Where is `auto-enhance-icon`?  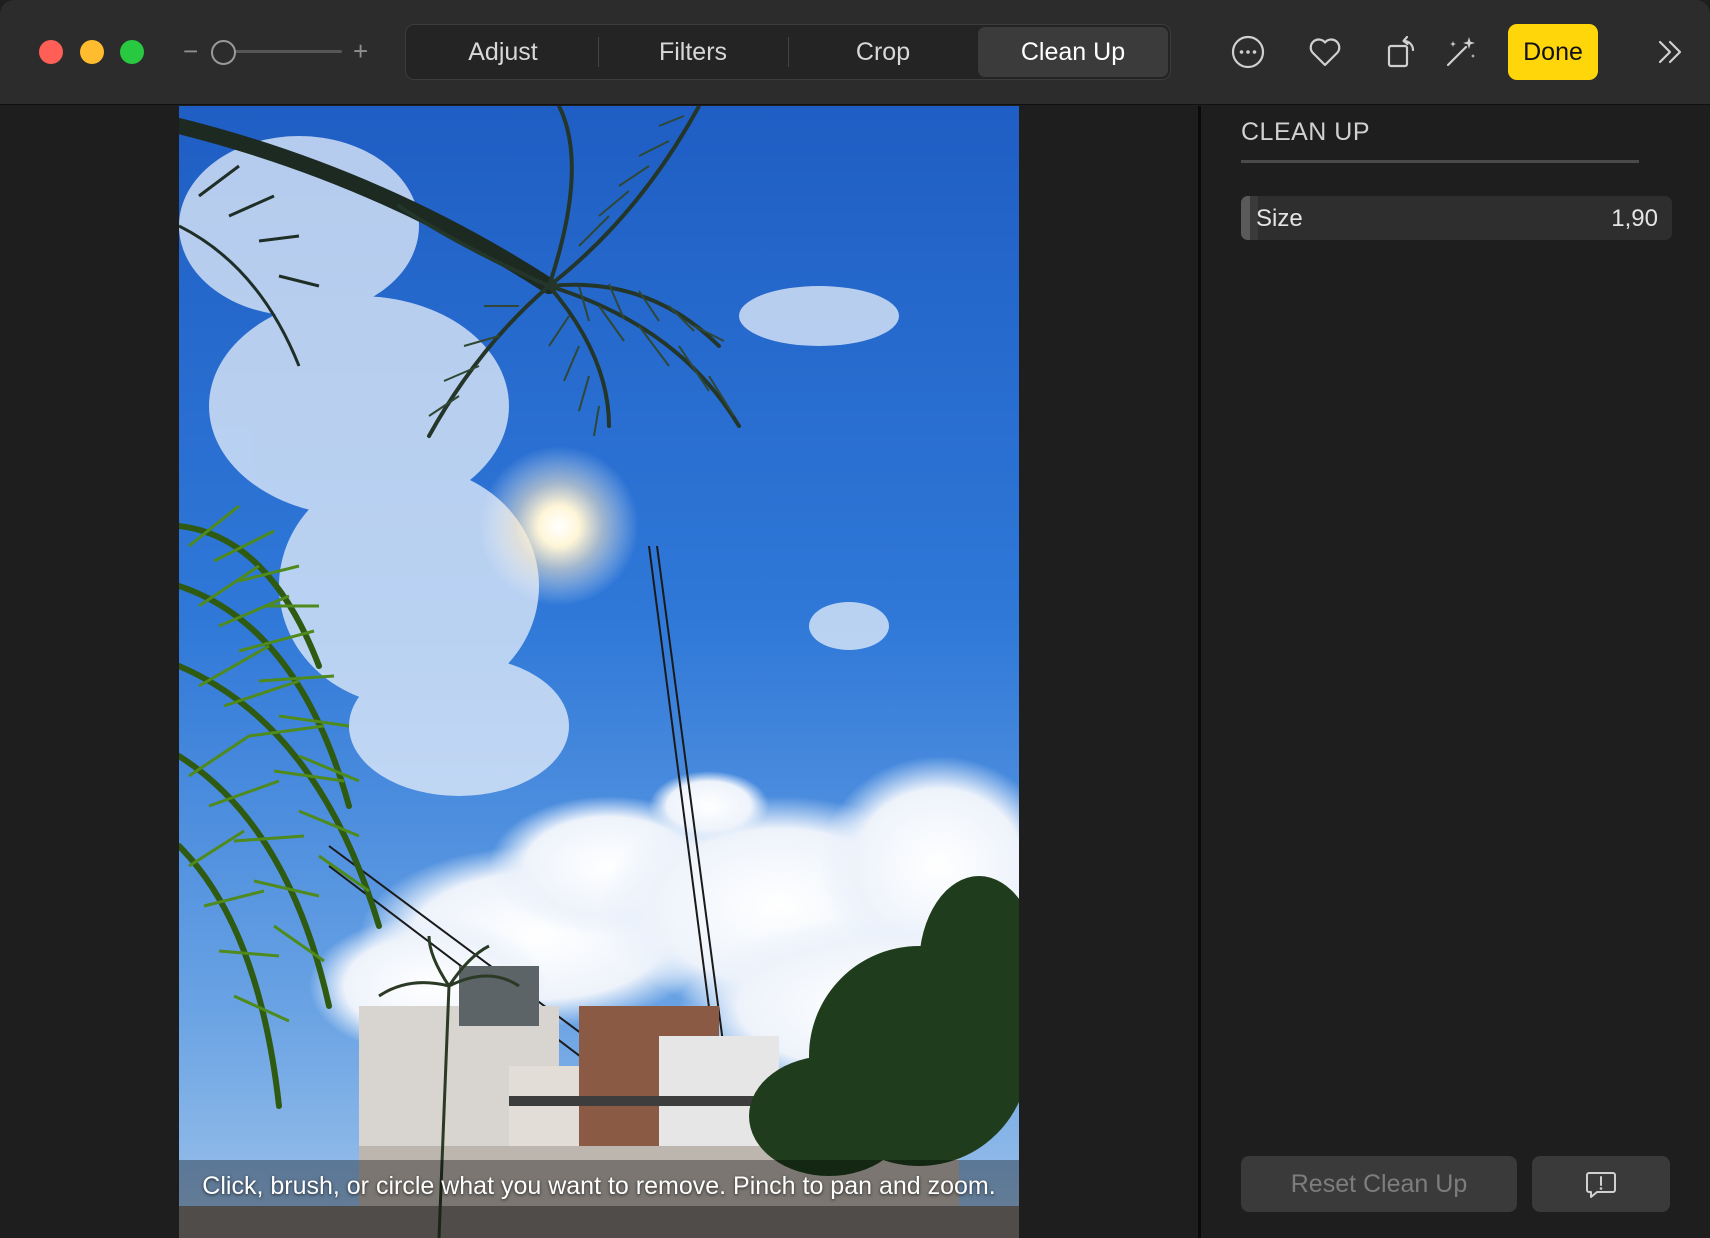
auto-enhance-icon is located at coordinates (1460, 52).